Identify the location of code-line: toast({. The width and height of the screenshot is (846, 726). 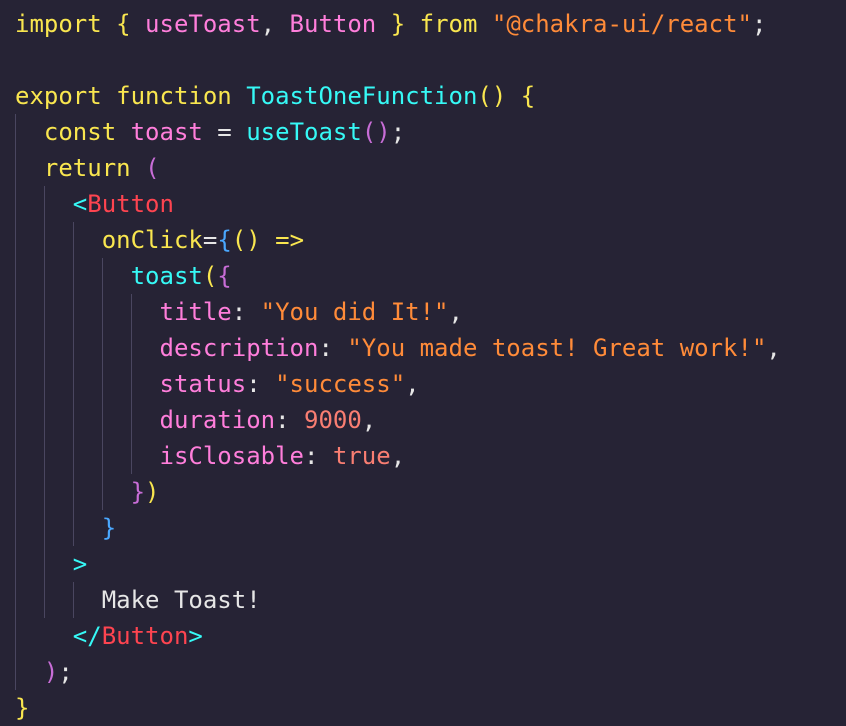
(123, 276).